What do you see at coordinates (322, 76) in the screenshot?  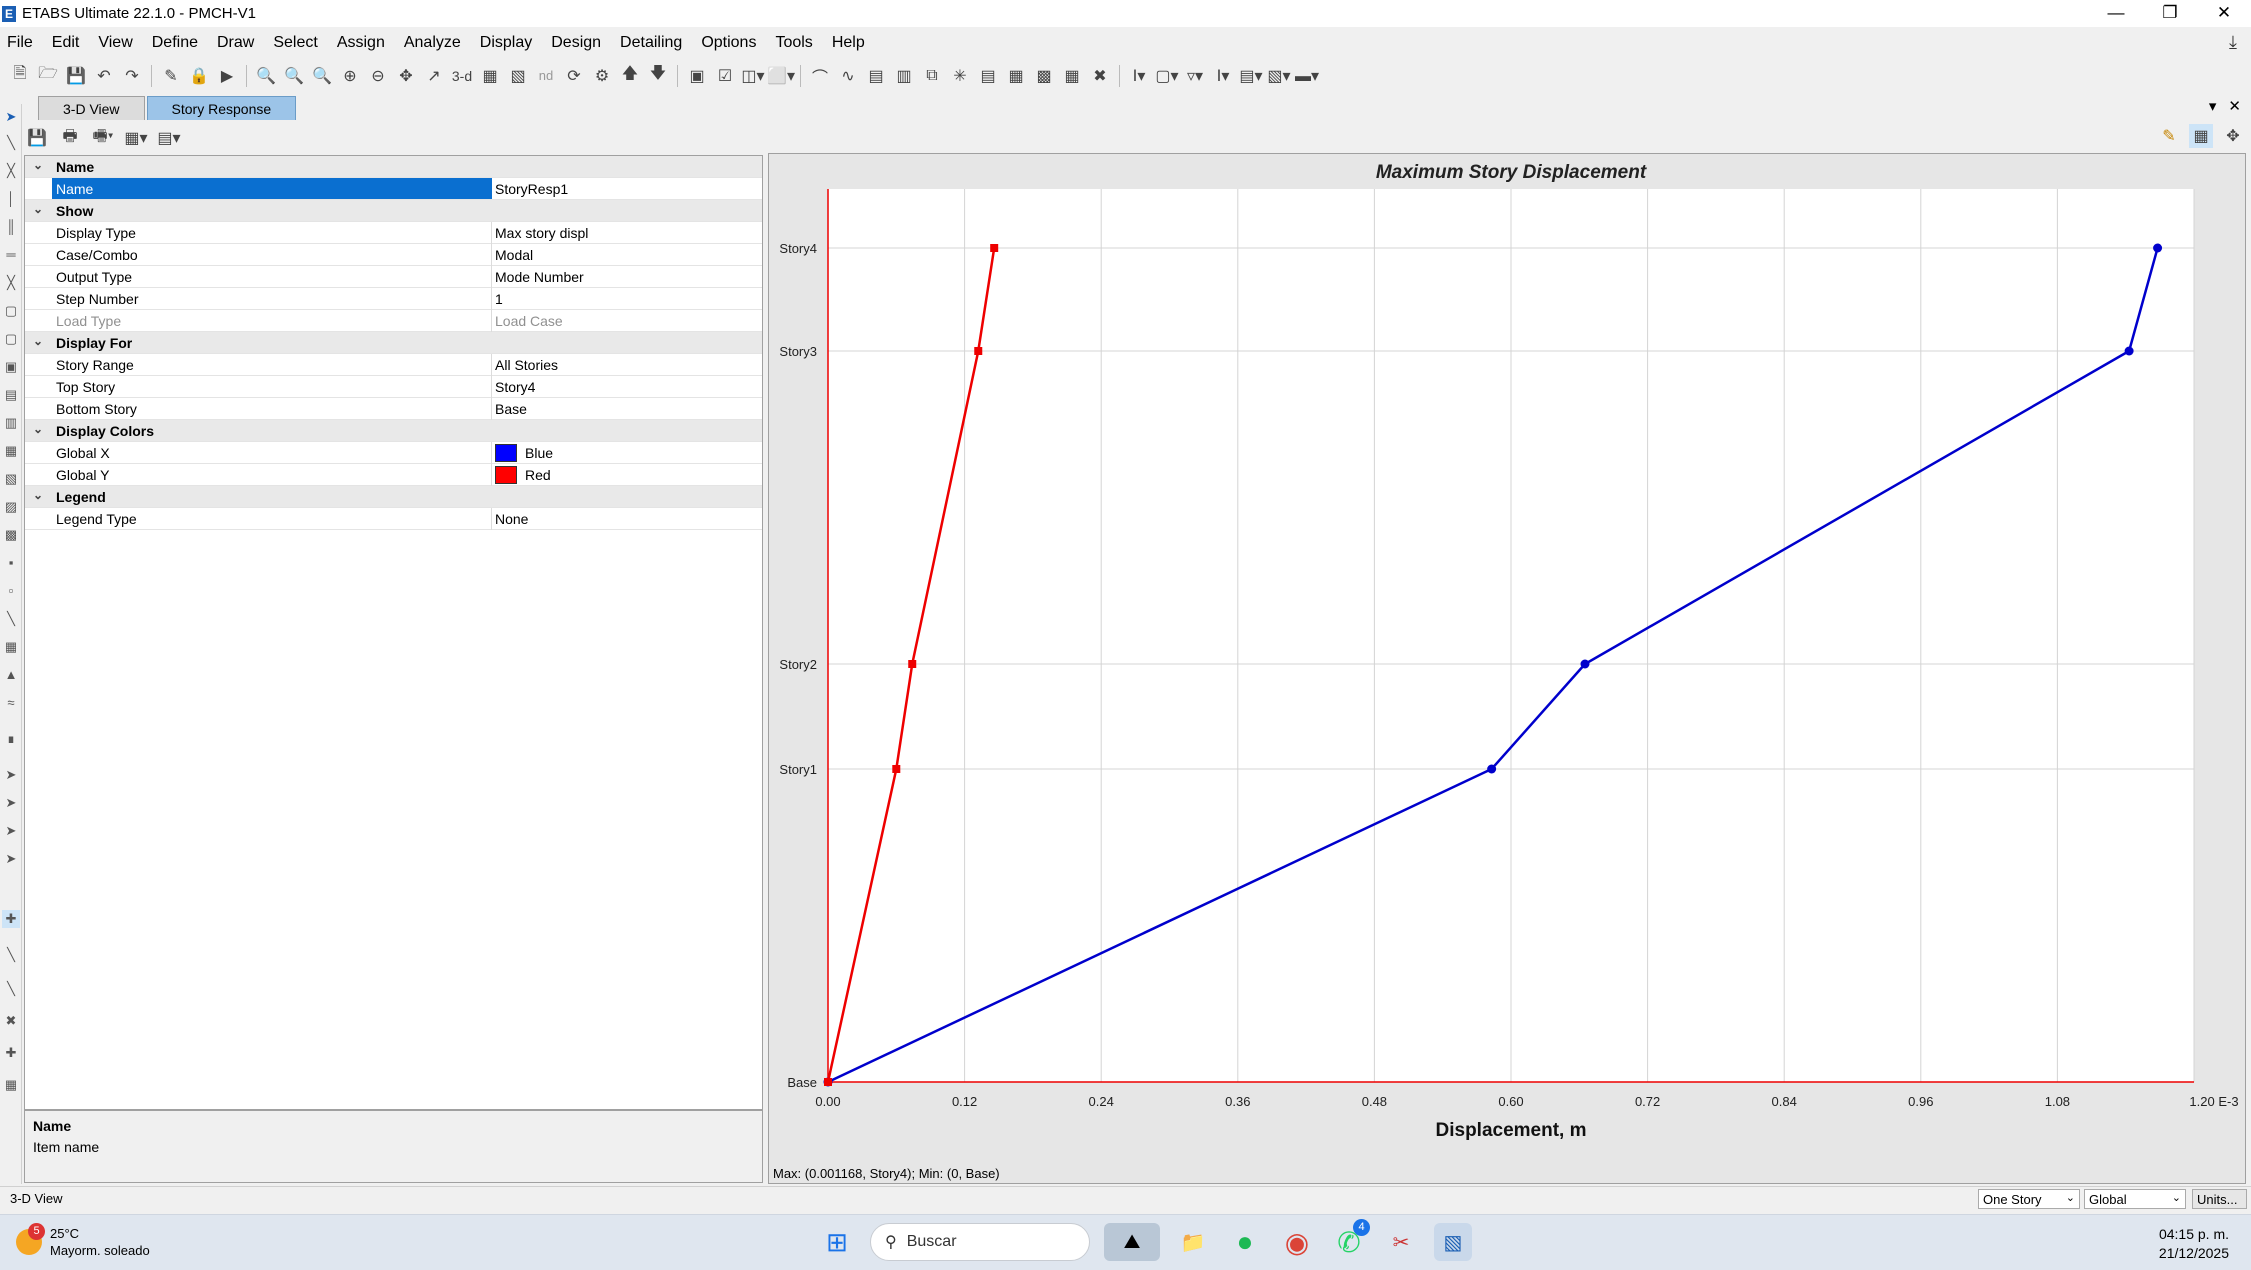 I see `zoom-fit-icon: 🔍` at bounding box center [322, 76].